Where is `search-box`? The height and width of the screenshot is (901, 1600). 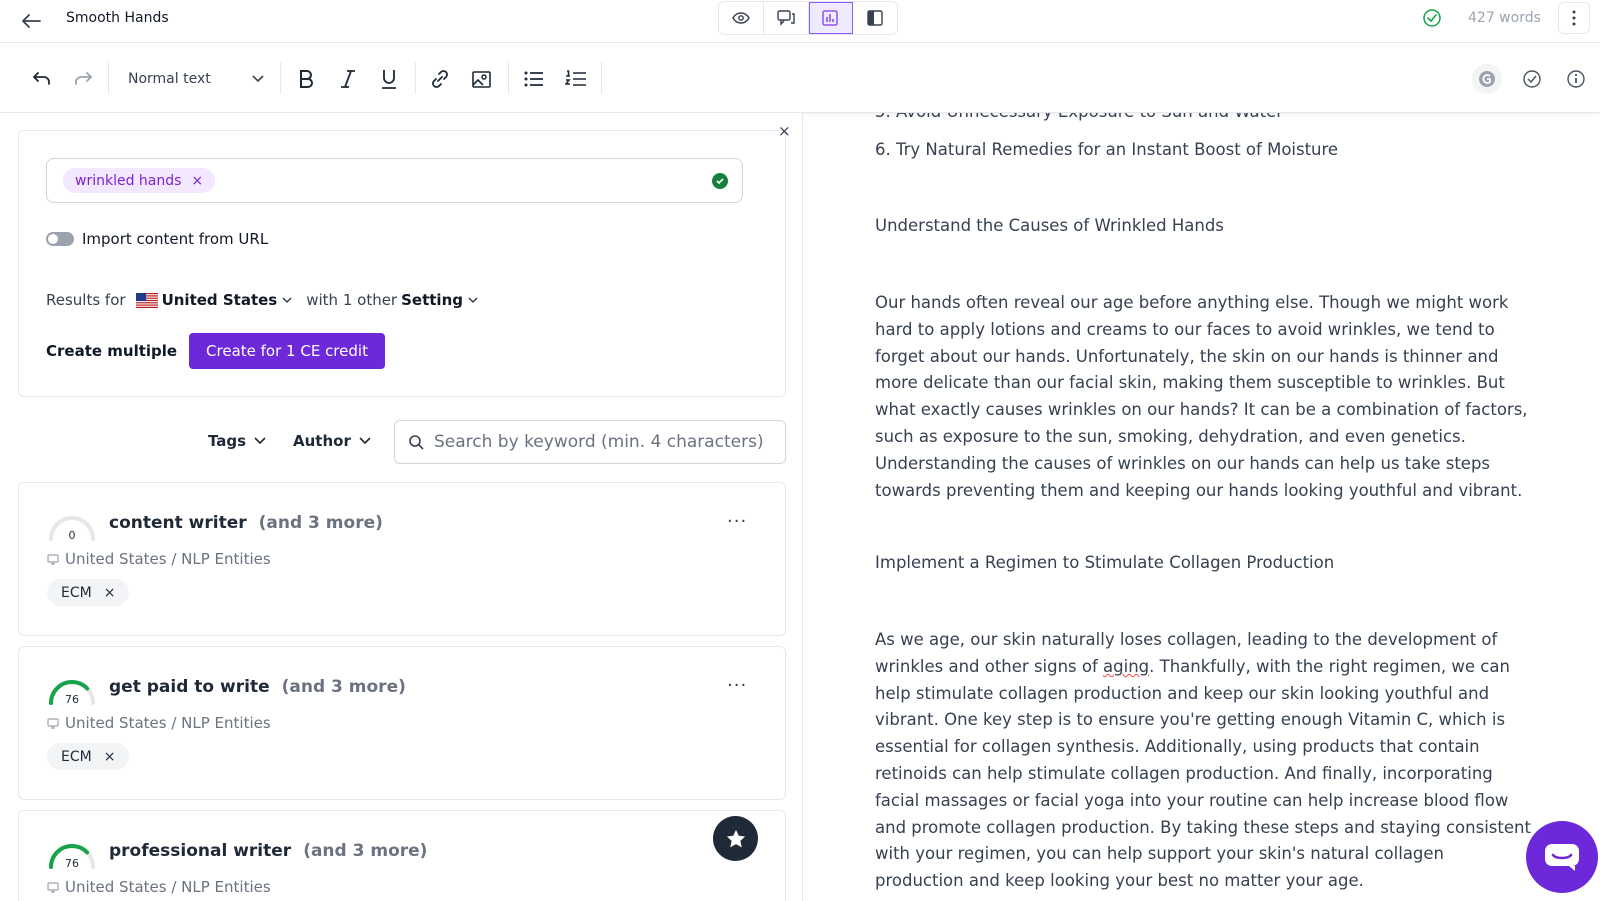
search-box is located at coordinates (590, 442).